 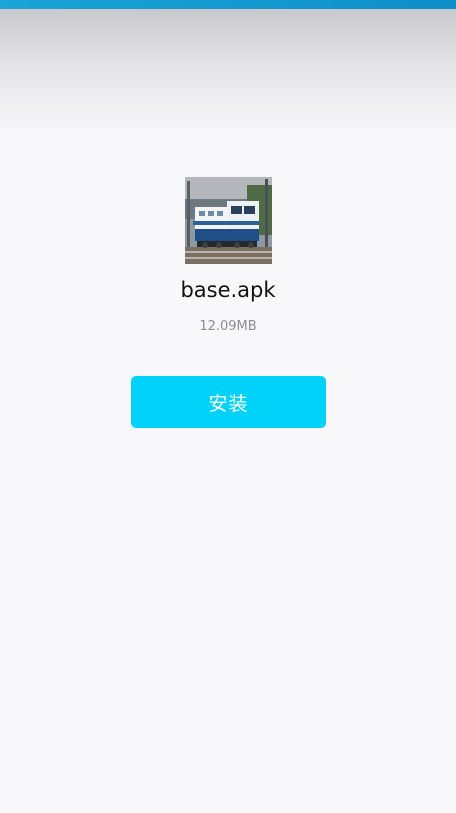 I want to click on status-bar, so click(x=228, y=4).